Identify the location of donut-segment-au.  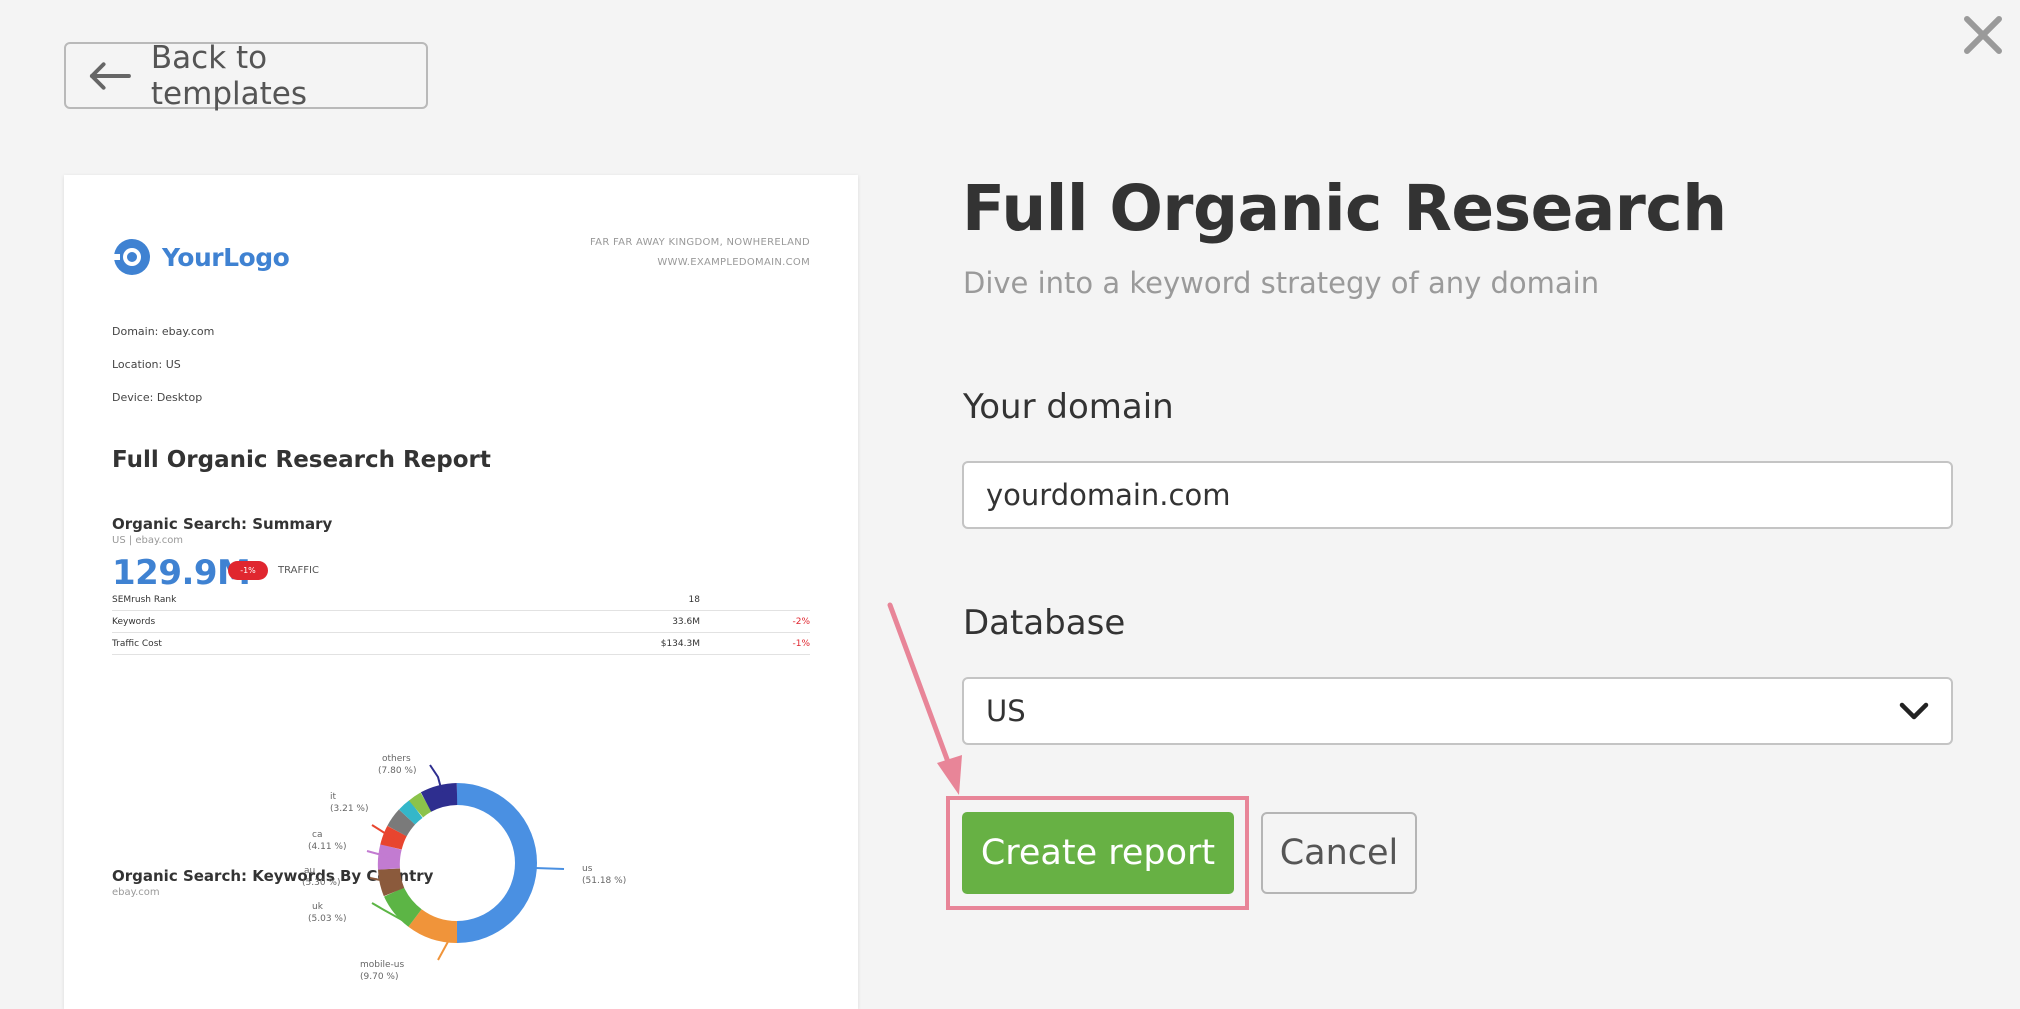
(391, 882).